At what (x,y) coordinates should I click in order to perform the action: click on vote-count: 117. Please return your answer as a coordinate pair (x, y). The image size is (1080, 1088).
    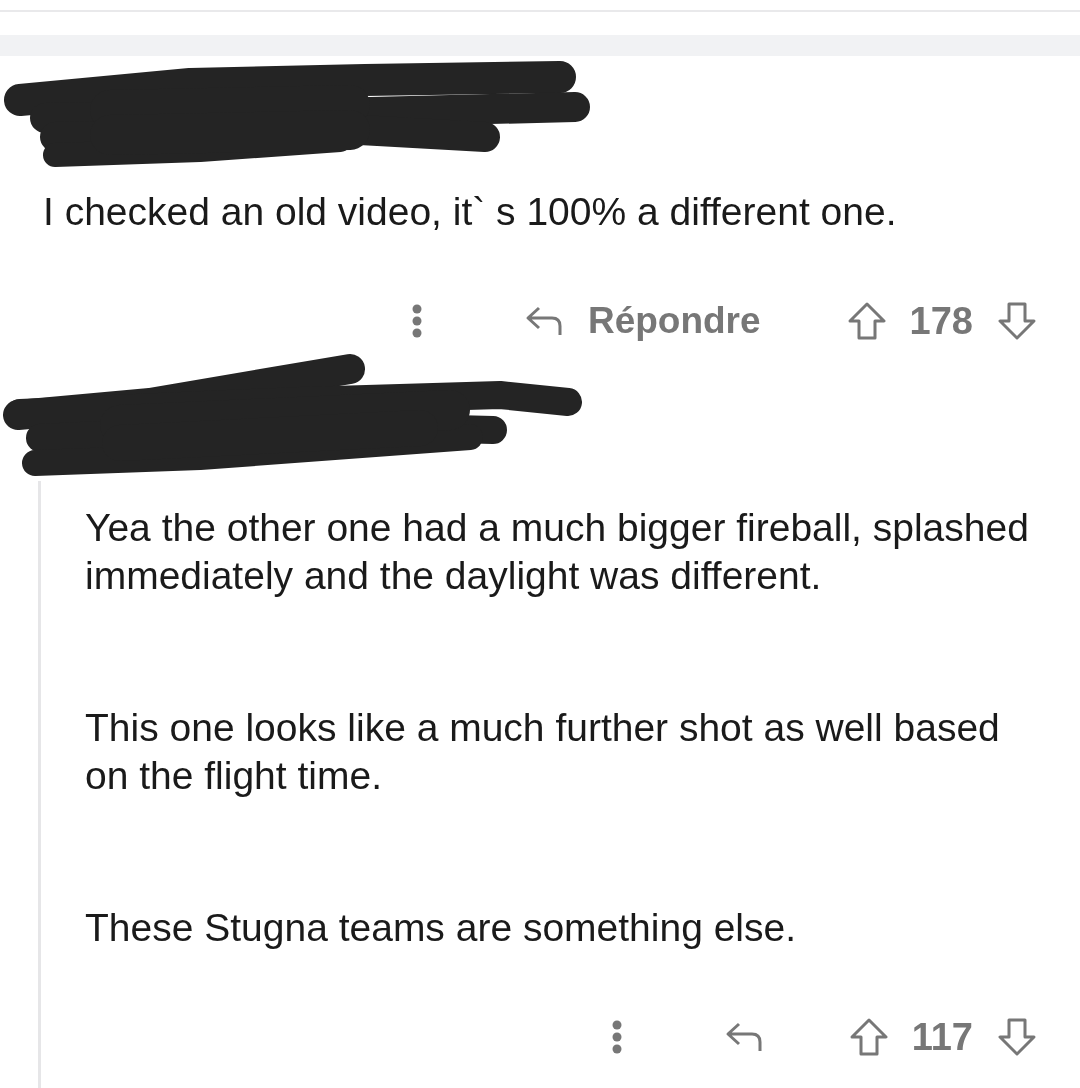
    Looking at the image, I should click on (942, 1037).